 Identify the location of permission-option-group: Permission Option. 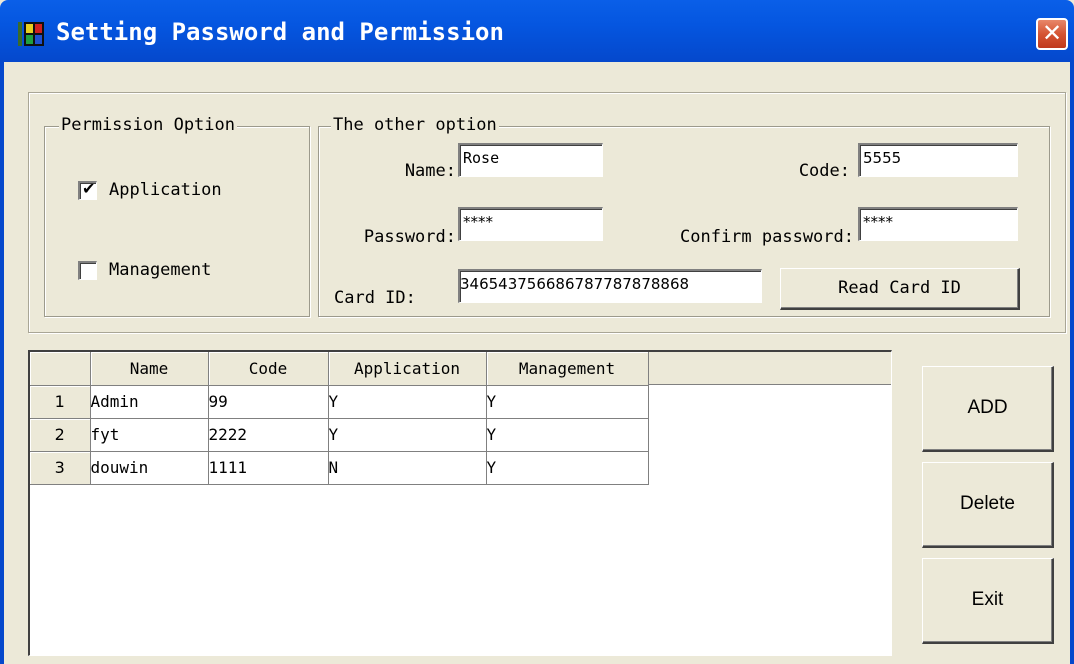
(177, 216).